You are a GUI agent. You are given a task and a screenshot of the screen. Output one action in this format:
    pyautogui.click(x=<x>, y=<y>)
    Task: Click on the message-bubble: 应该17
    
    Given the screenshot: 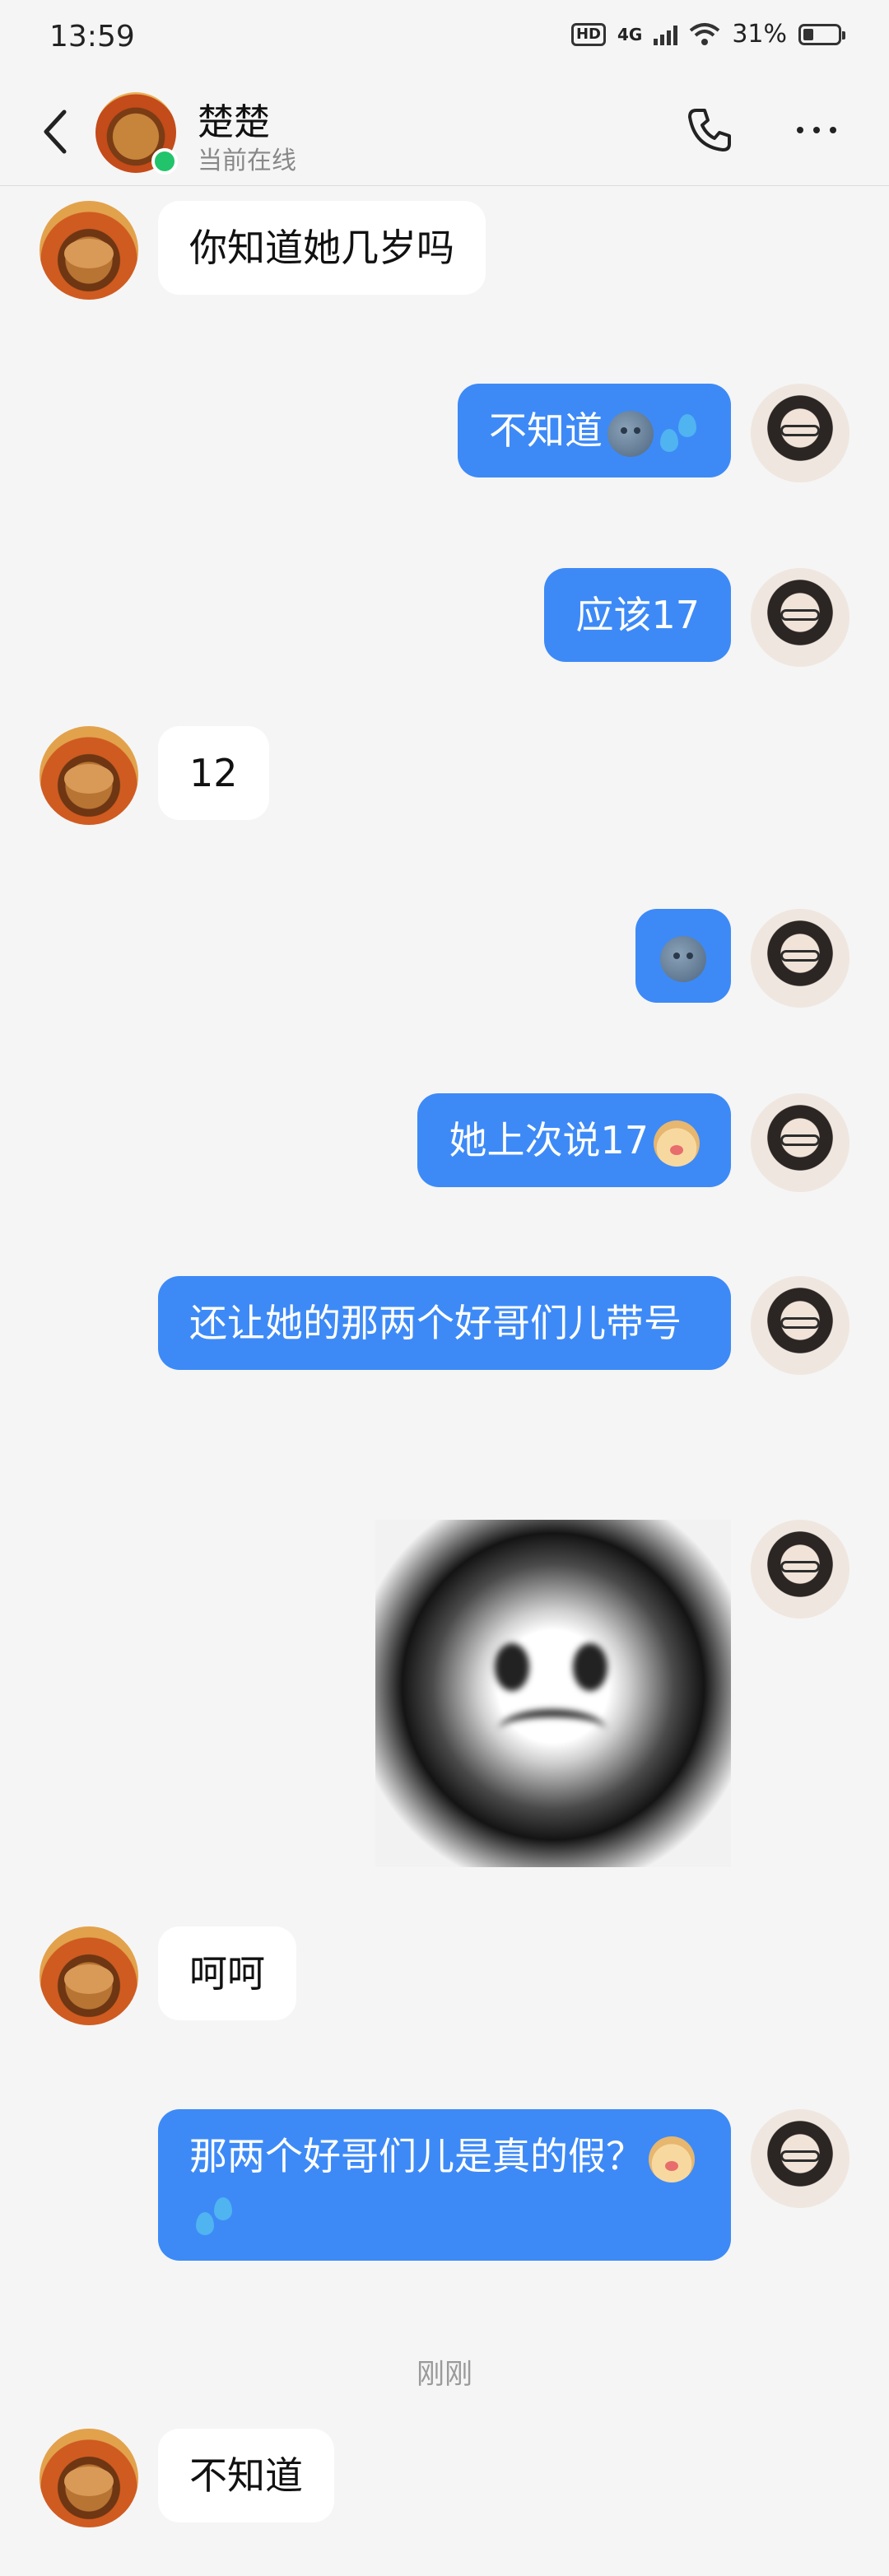 What is the action you would take?
    pyautogui.click(x=637, y=615)
    